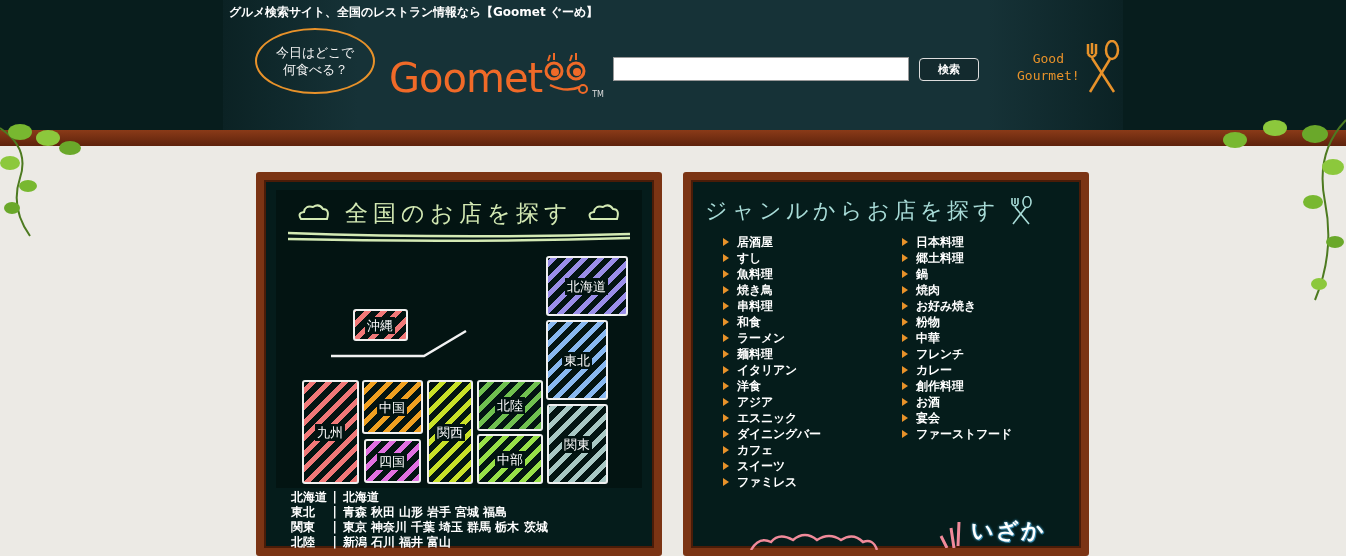 The image size is (1346, 556). What do you see at coordinates (778, 434) in the screenshot?
I see `genre-link: ダイニングバー` at bounding box center [778, 434].